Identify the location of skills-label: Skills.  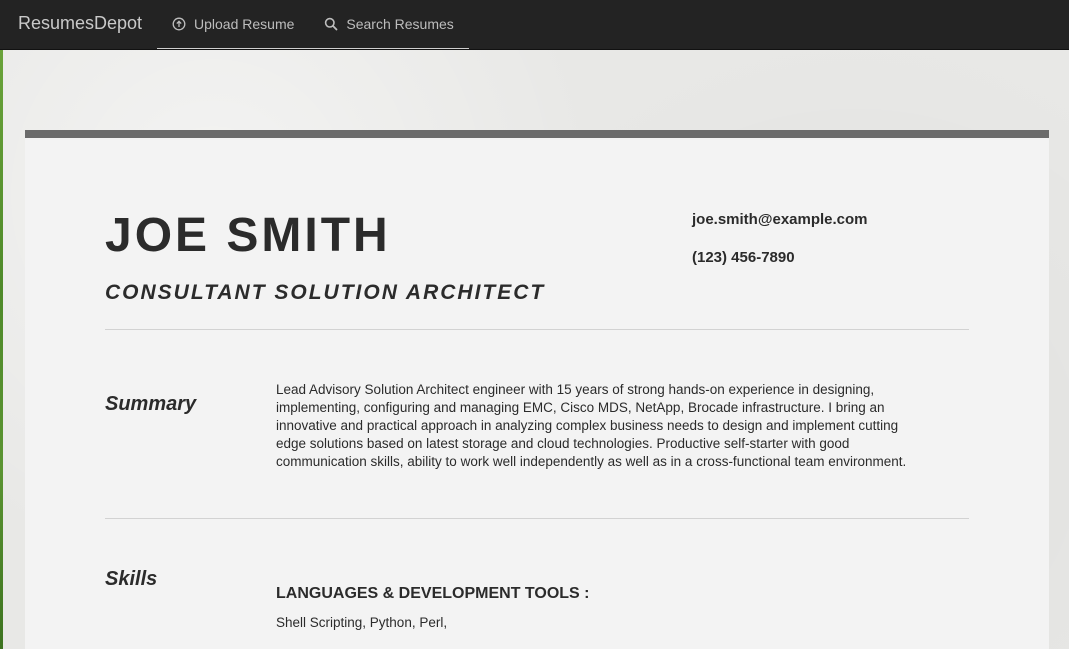
(131, 579).